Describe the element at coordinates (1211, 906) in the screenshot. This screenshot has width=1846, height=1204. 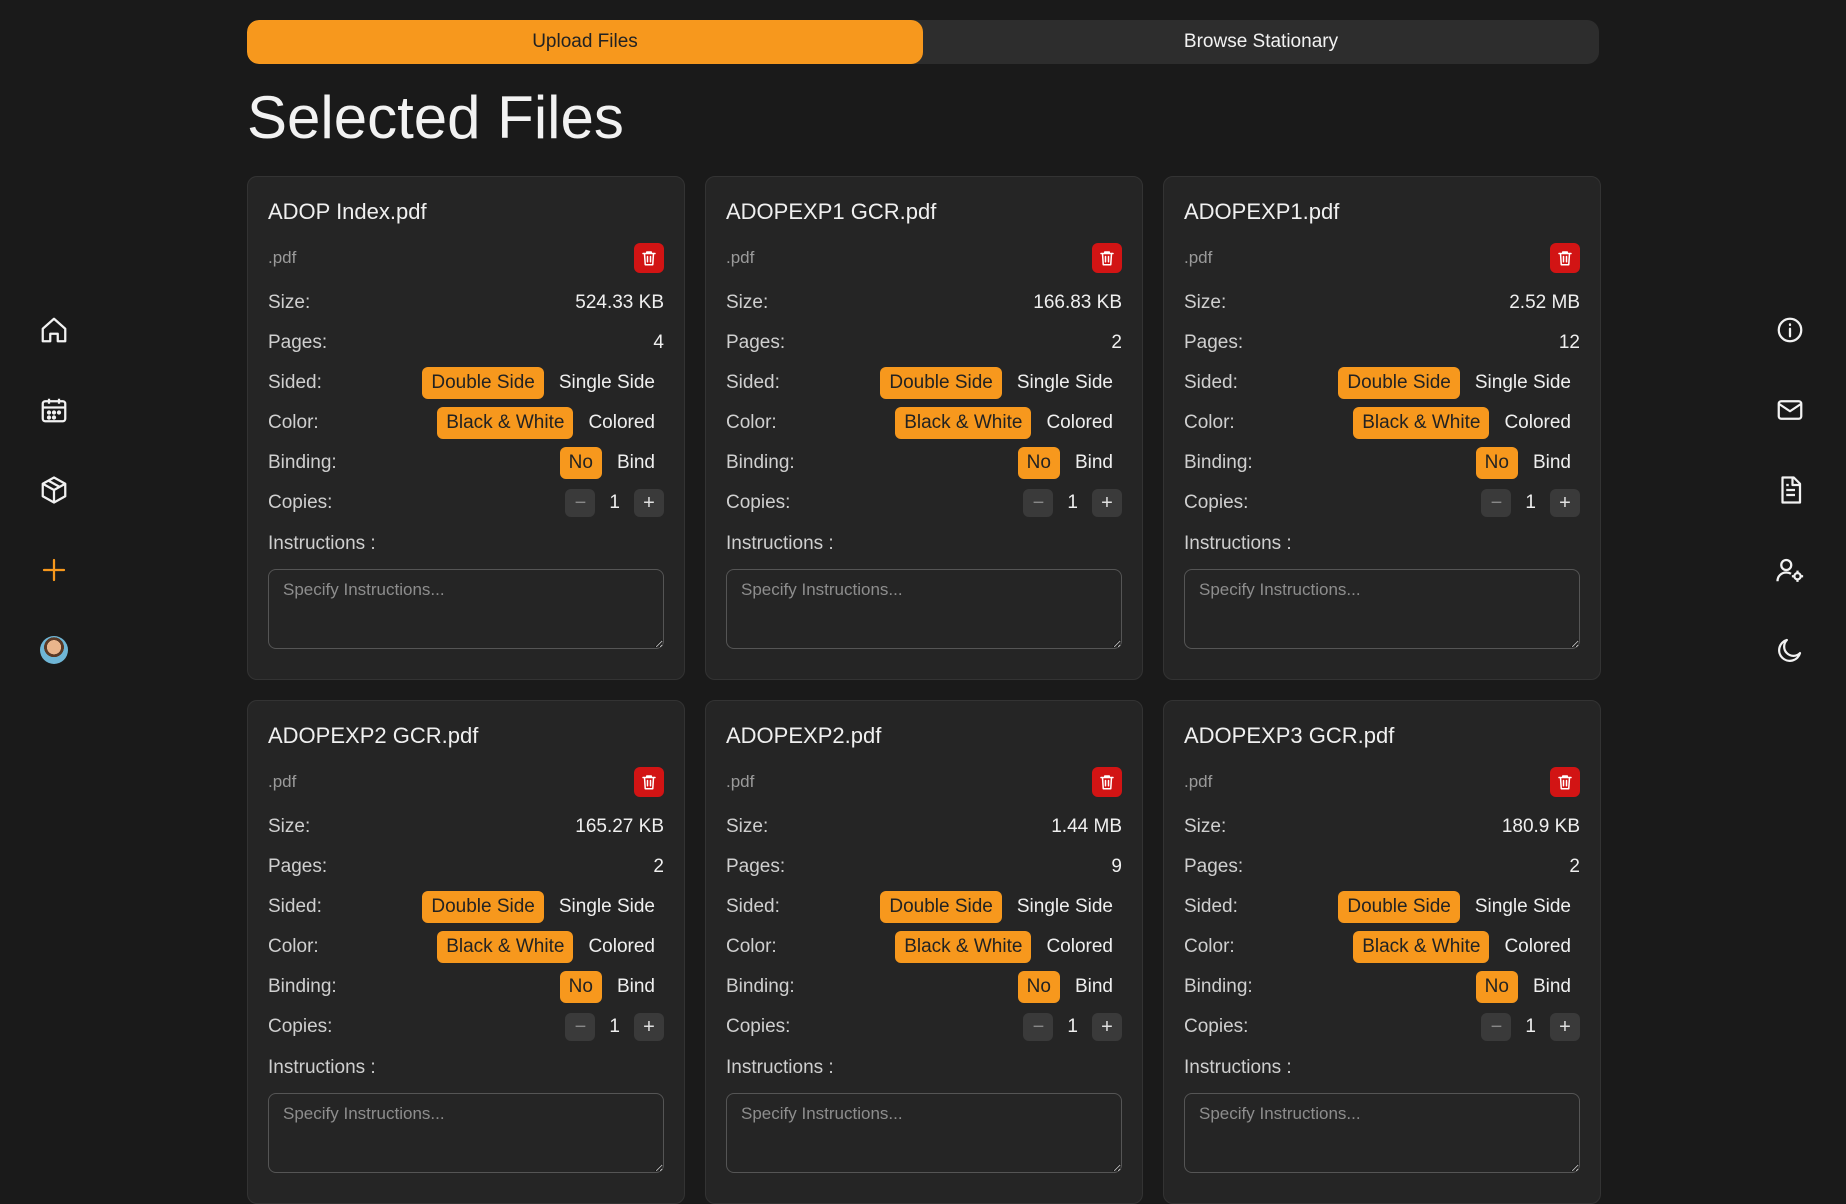
I see `sided-label: Sided:` at that location.